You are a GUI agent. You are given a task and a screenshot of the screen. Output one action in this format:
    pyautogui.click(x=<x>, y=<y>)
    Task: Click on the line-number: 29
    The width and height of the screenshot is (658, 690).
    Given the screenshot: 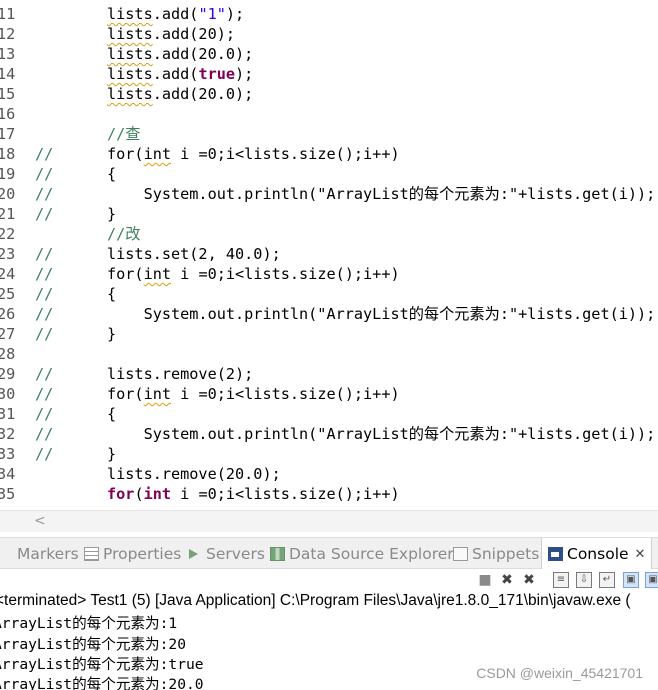 What is the action you would take?
    pyautogui.click(x=8, y=374)
    